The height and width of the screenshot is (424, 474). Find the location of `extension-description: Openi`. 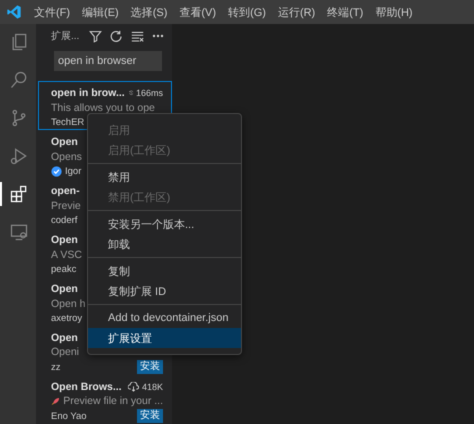

extension-description: Openi is located at coordinates (65, 352).